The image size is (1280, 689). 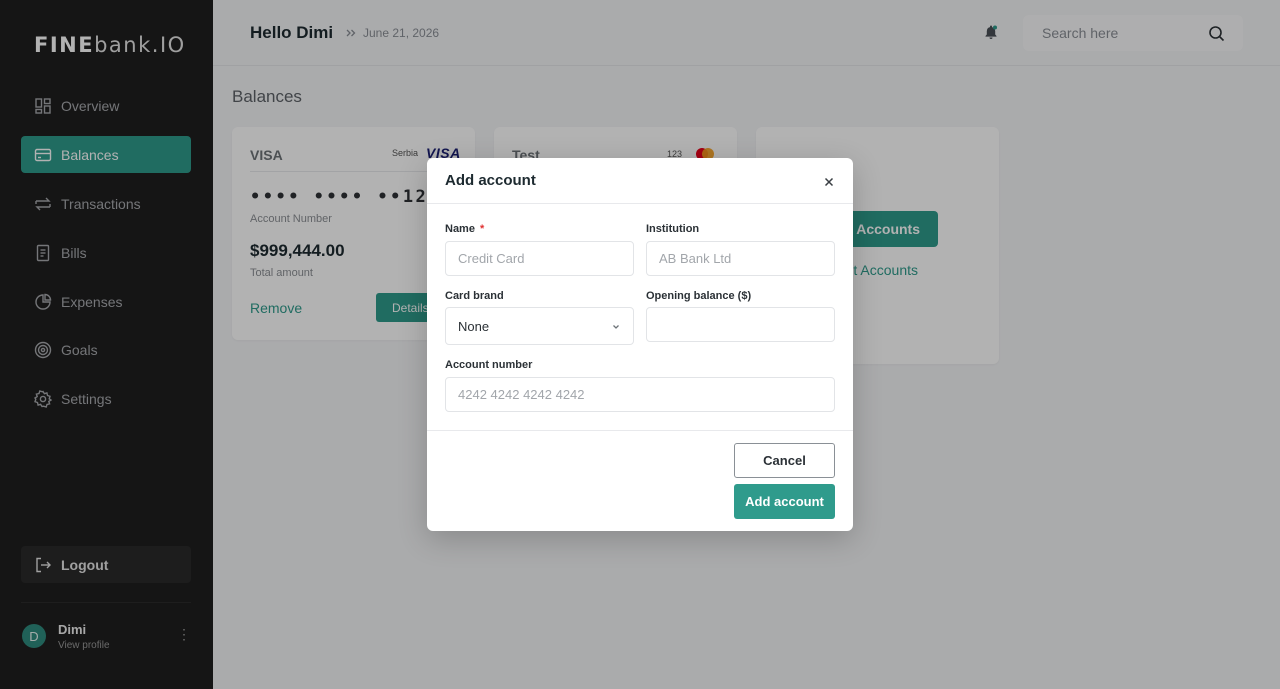 I want to click on modal-title: Add account, so click(x=490, y=180).